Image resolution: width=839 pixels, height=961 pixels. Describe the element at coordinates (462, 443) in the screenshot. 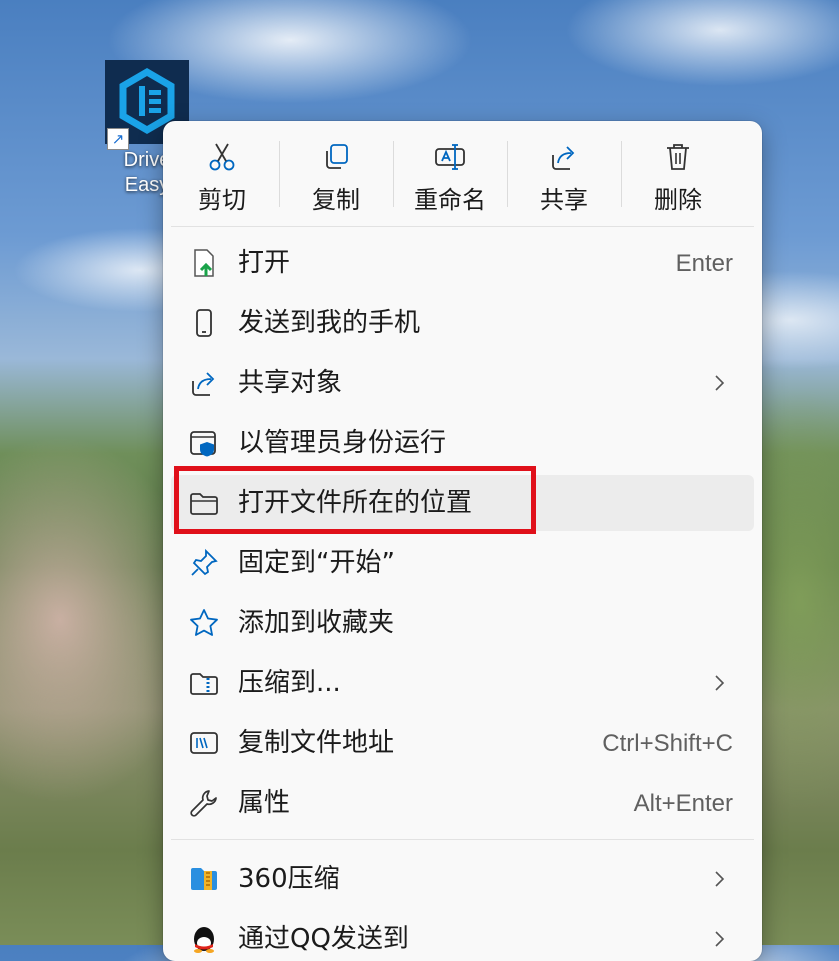

I see `menu-item-run-as-admin: 以管理员身份运行` at that location.